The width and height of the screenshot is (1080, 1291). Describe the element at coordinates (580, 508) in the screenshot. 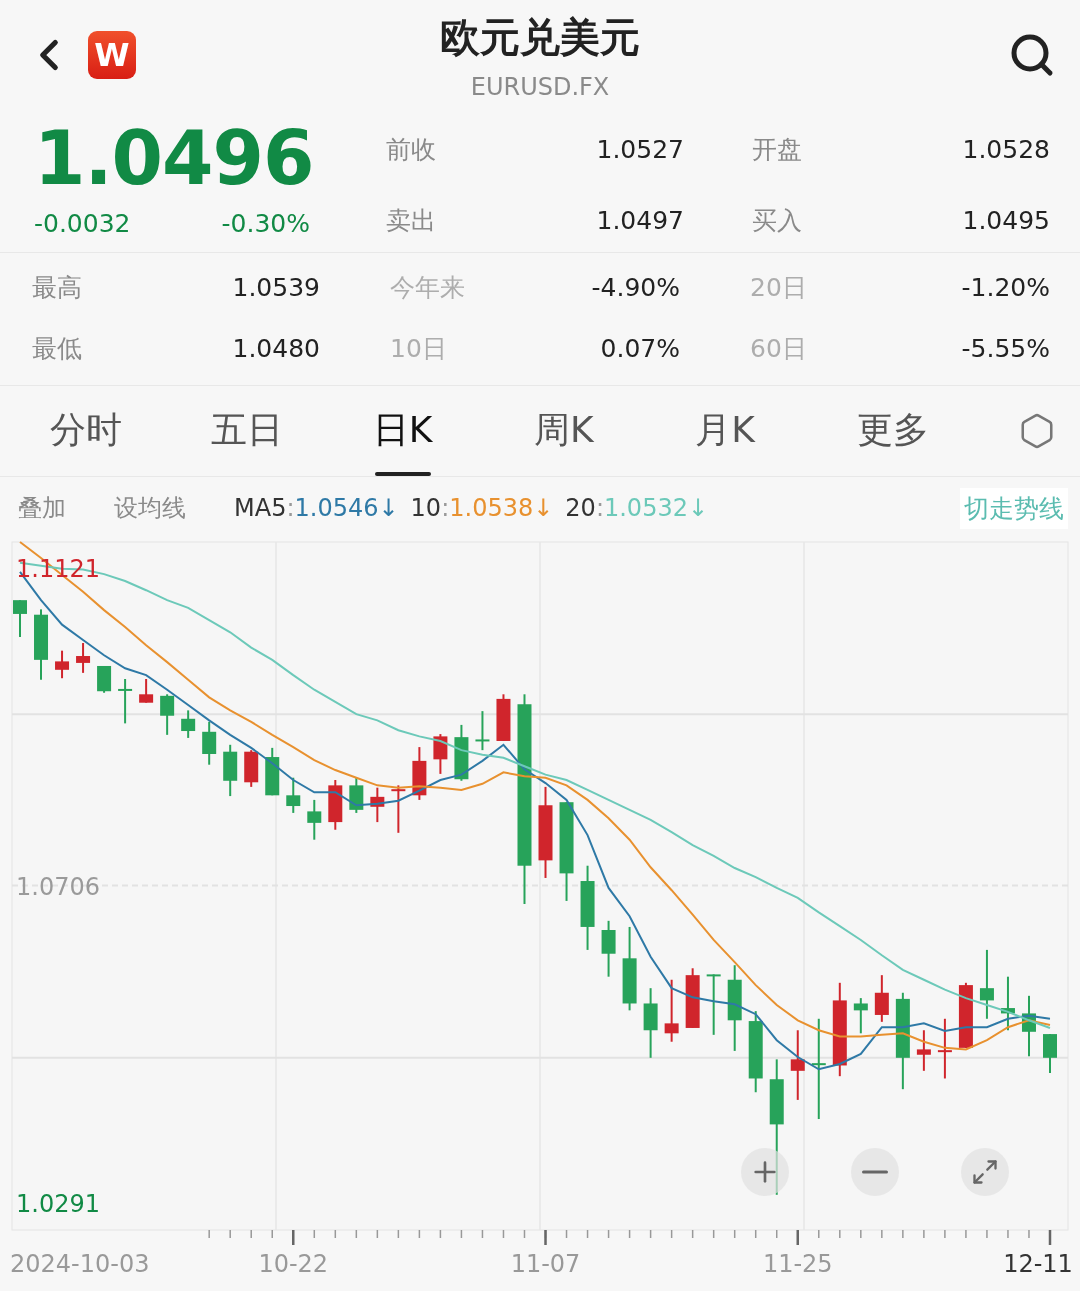

I see `legend-label: 20` at that location.